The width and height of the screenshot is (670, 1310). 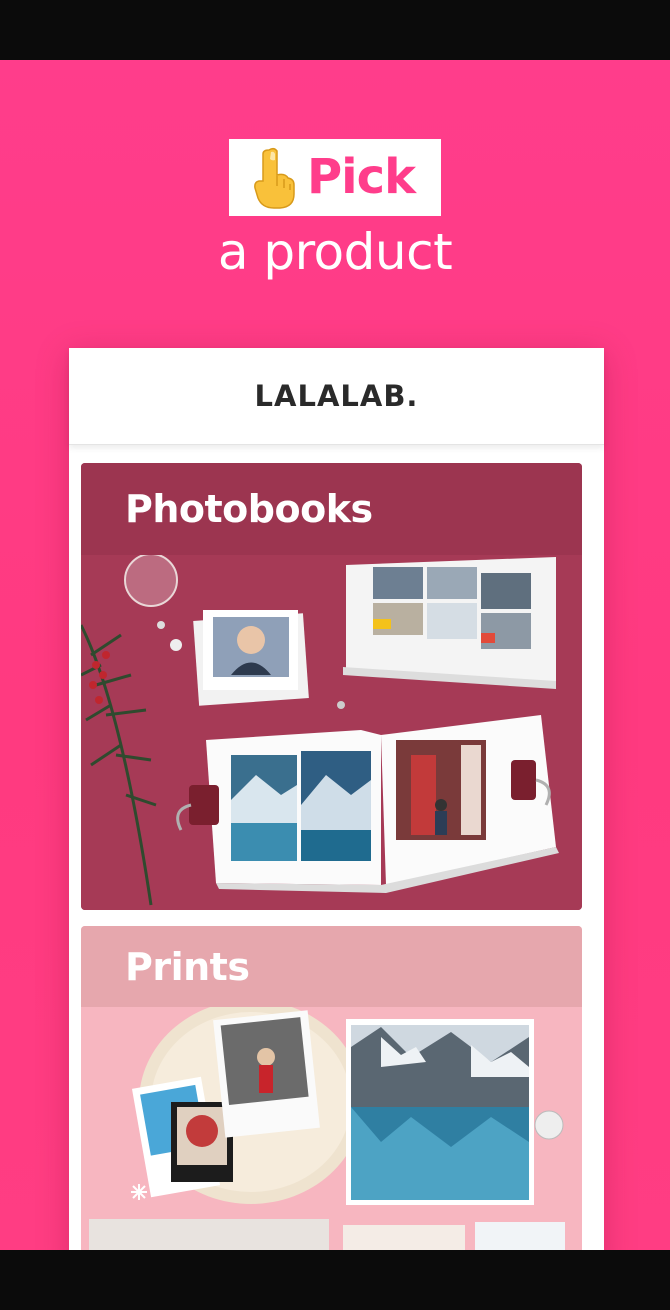 I want to click on product-title: Prints, so click(x=331, y=966).